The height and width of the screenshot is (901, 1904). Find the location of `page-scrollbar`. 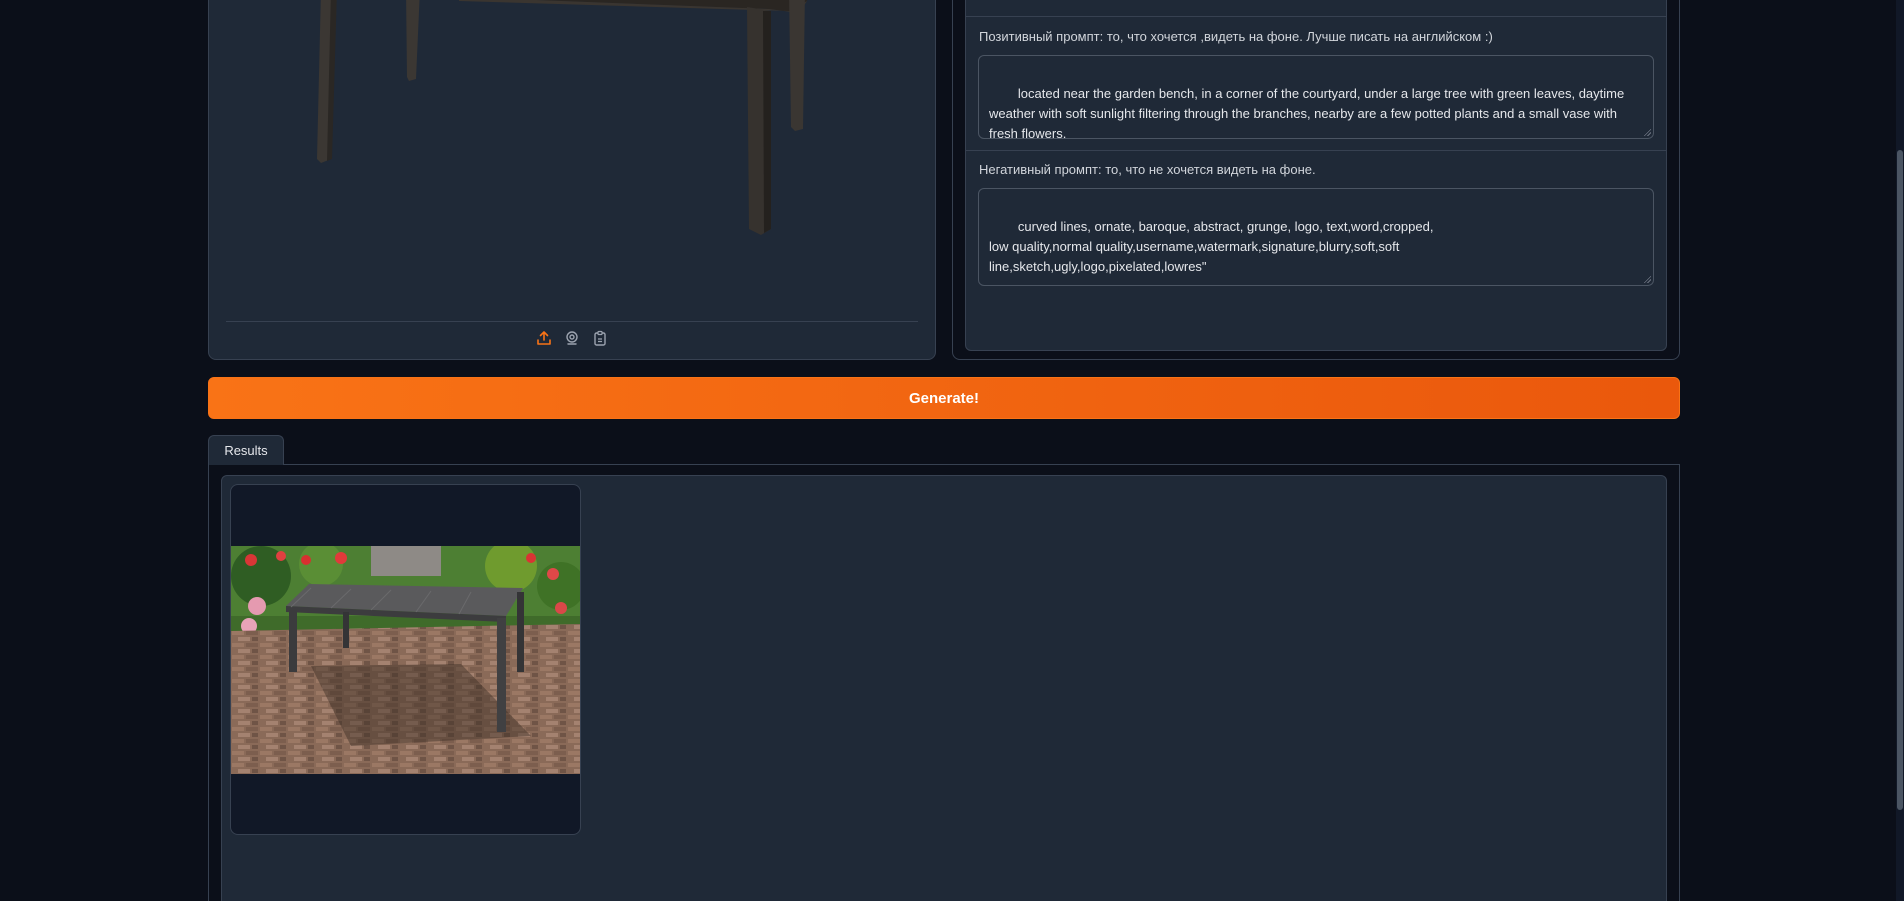

page-scrollbar is located at coordinates (1900, 450).